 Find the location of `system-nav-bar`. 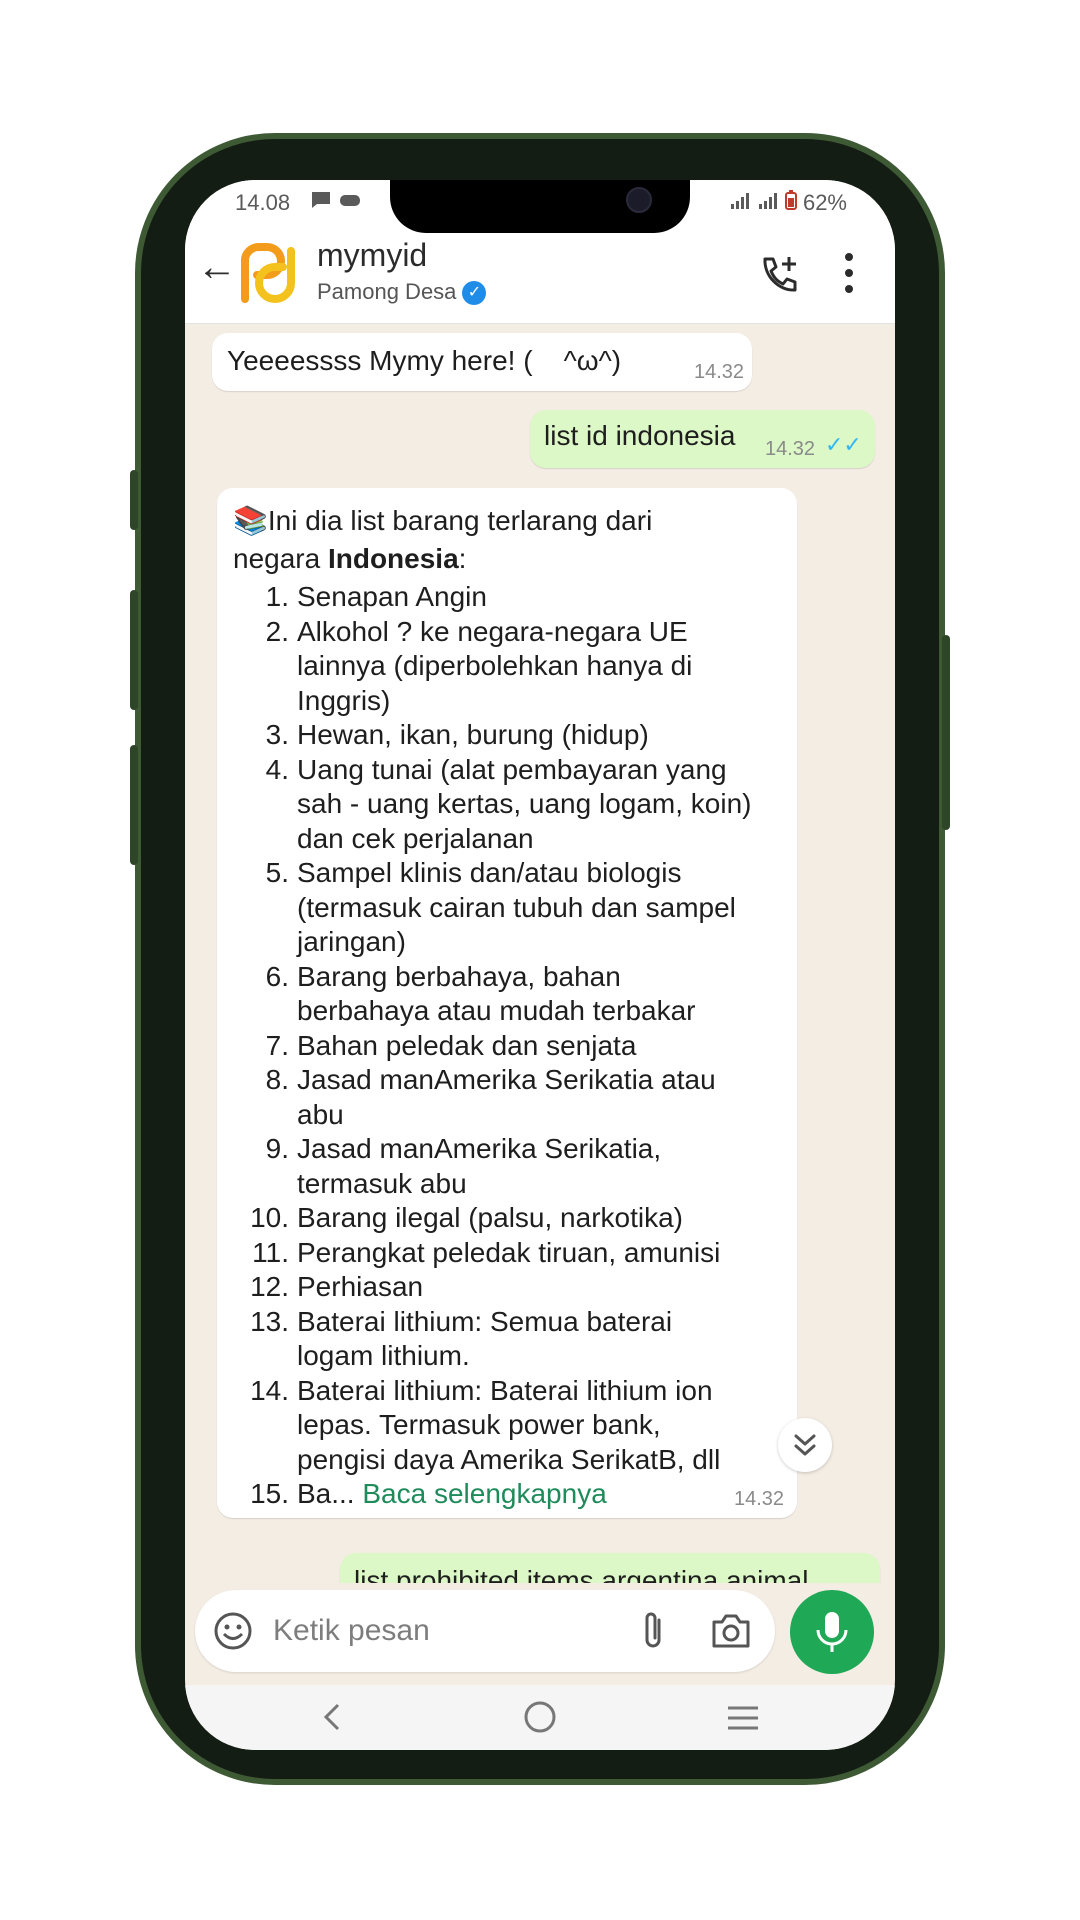

system-nav-bar is located at coordinates (540, 1717).